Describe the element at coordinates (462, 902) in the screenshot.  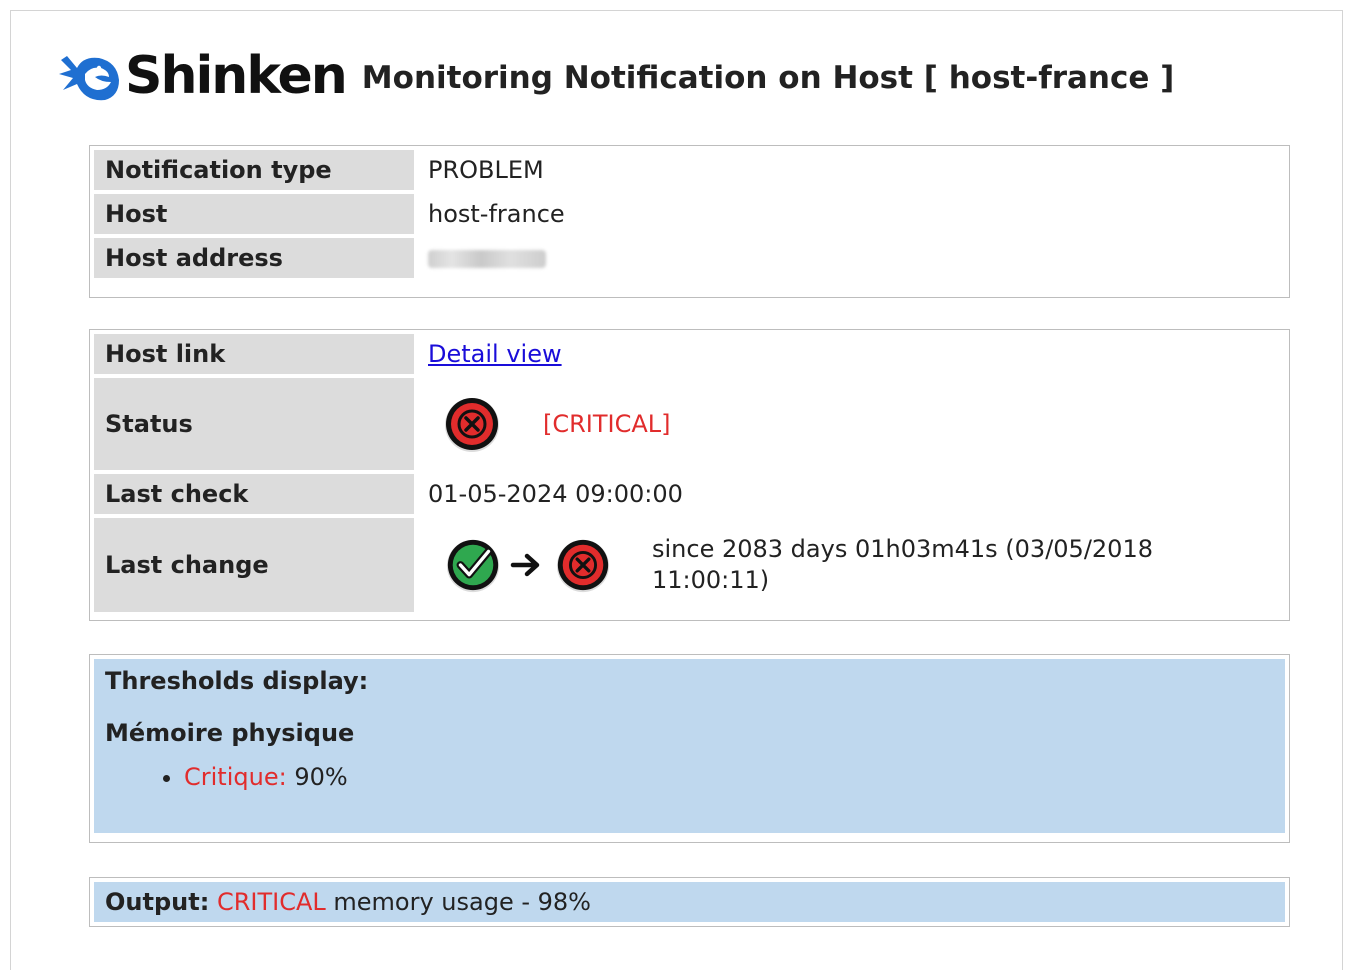
I see `output-message: memory usage - 98%` at that location.